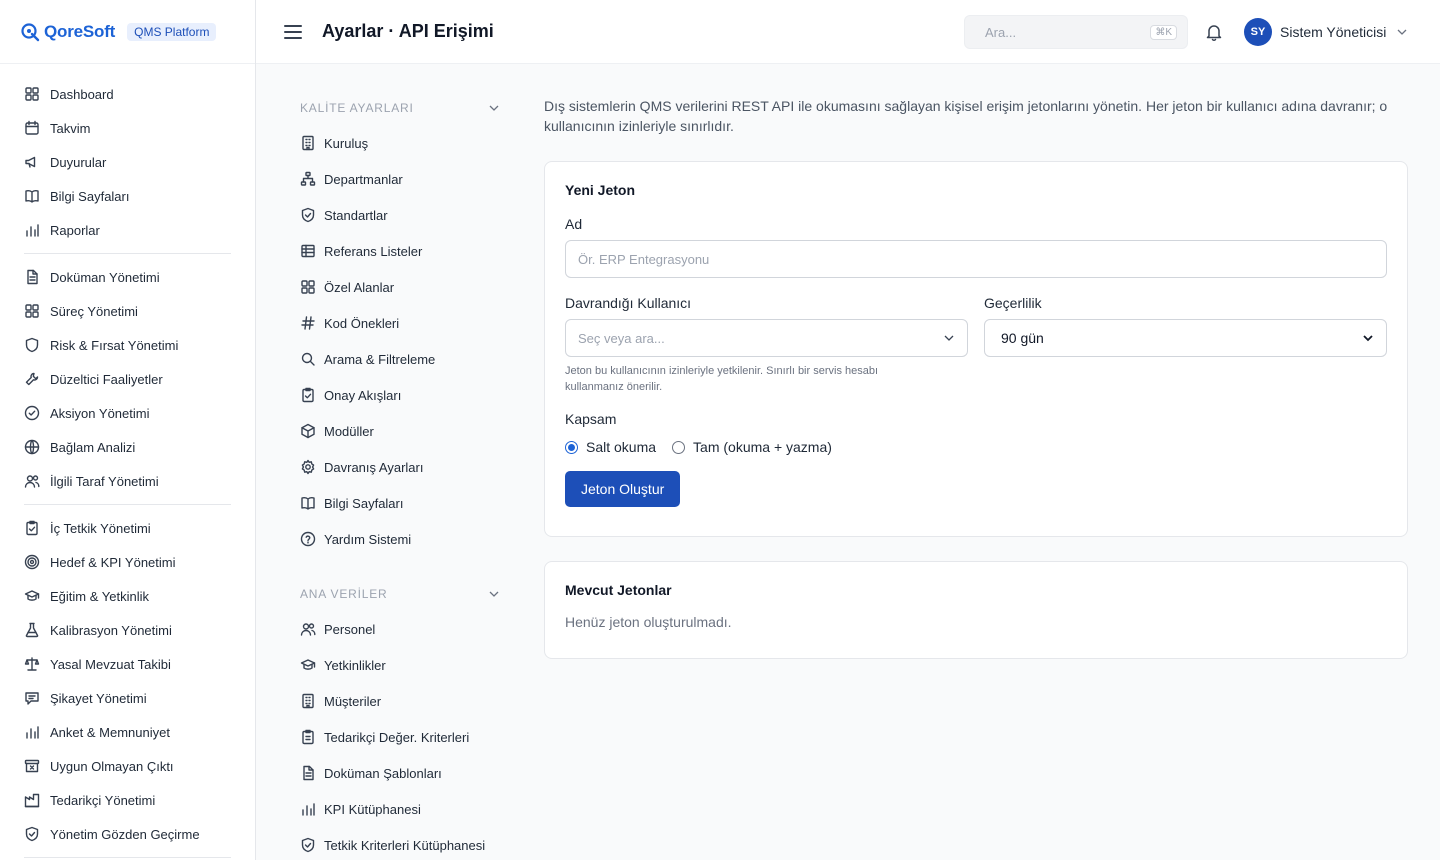  I want to click on scope-label: Kapsam, so click(591, 419).